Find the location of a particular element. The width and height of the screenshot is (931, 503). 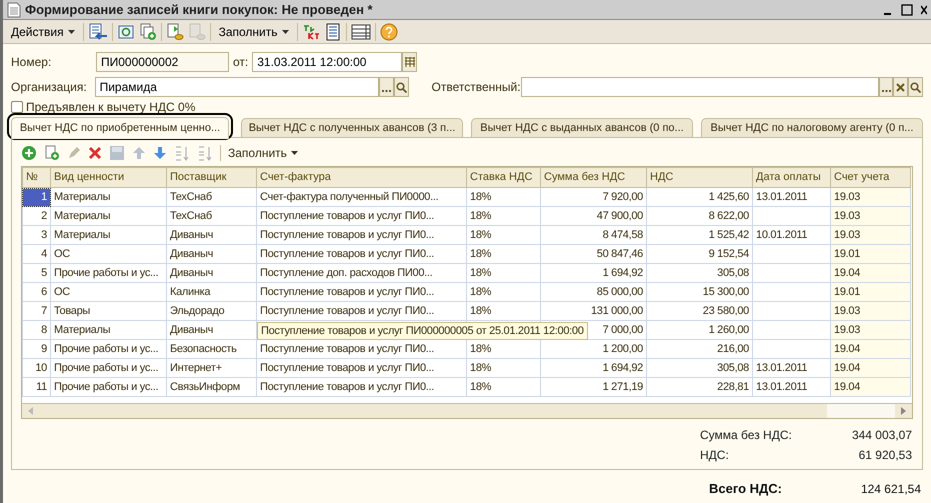

calendar-button is located at coordinates (410, 62).